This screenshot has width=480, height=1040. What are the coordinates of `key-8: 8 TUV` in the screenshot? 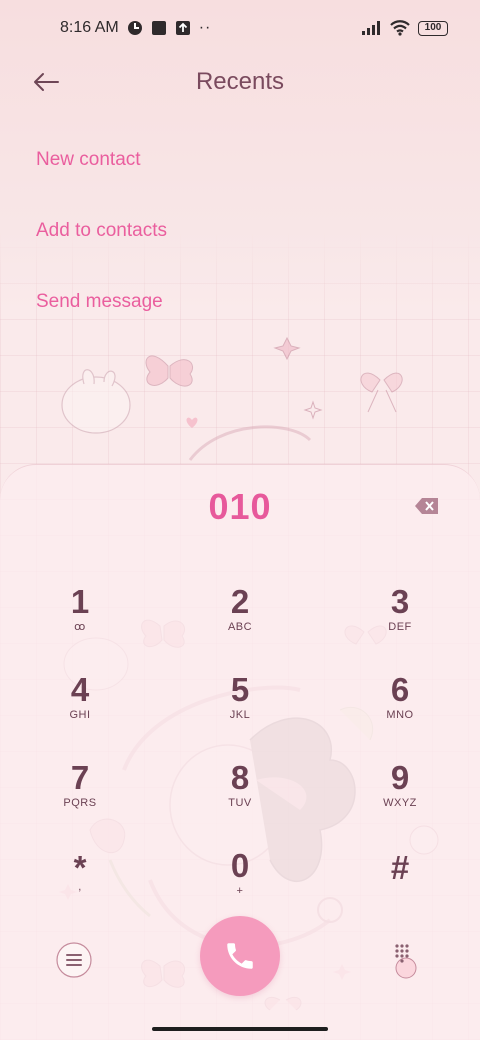 It's located at (240, 796).